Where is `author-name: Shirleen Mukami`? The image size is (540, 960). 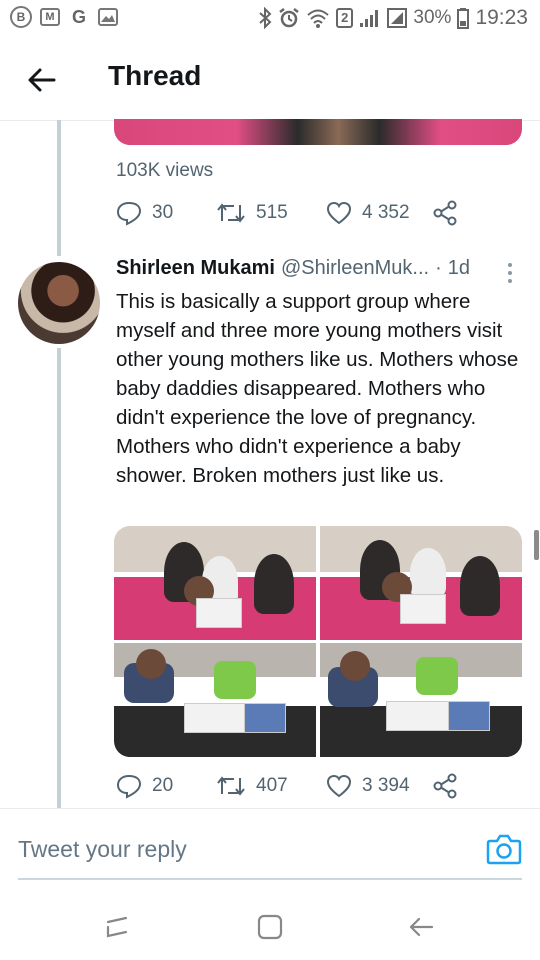
author-name: Shirleen Mukami is located at coordinates (195, 268).